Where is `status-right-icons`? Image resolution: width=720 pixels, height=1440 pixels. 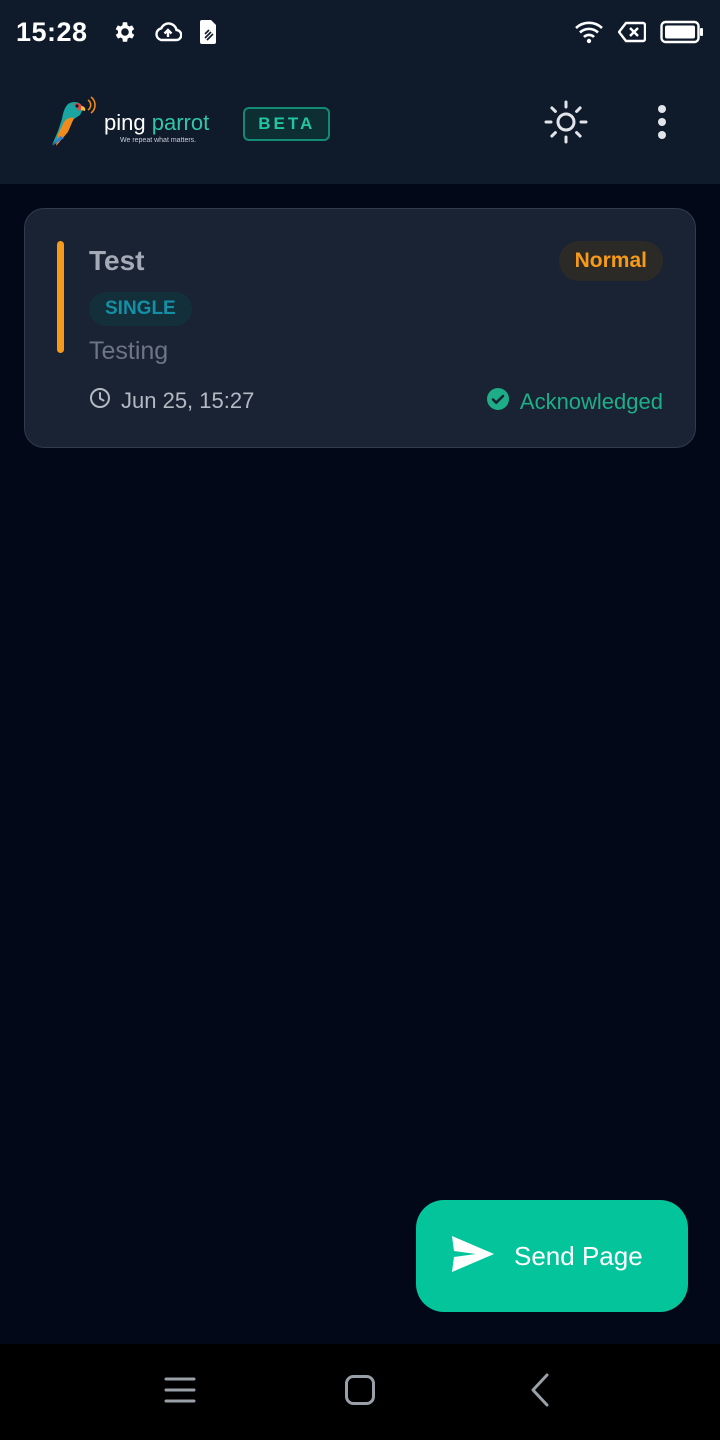 status-right-icons is located at coordinates (639, 32).